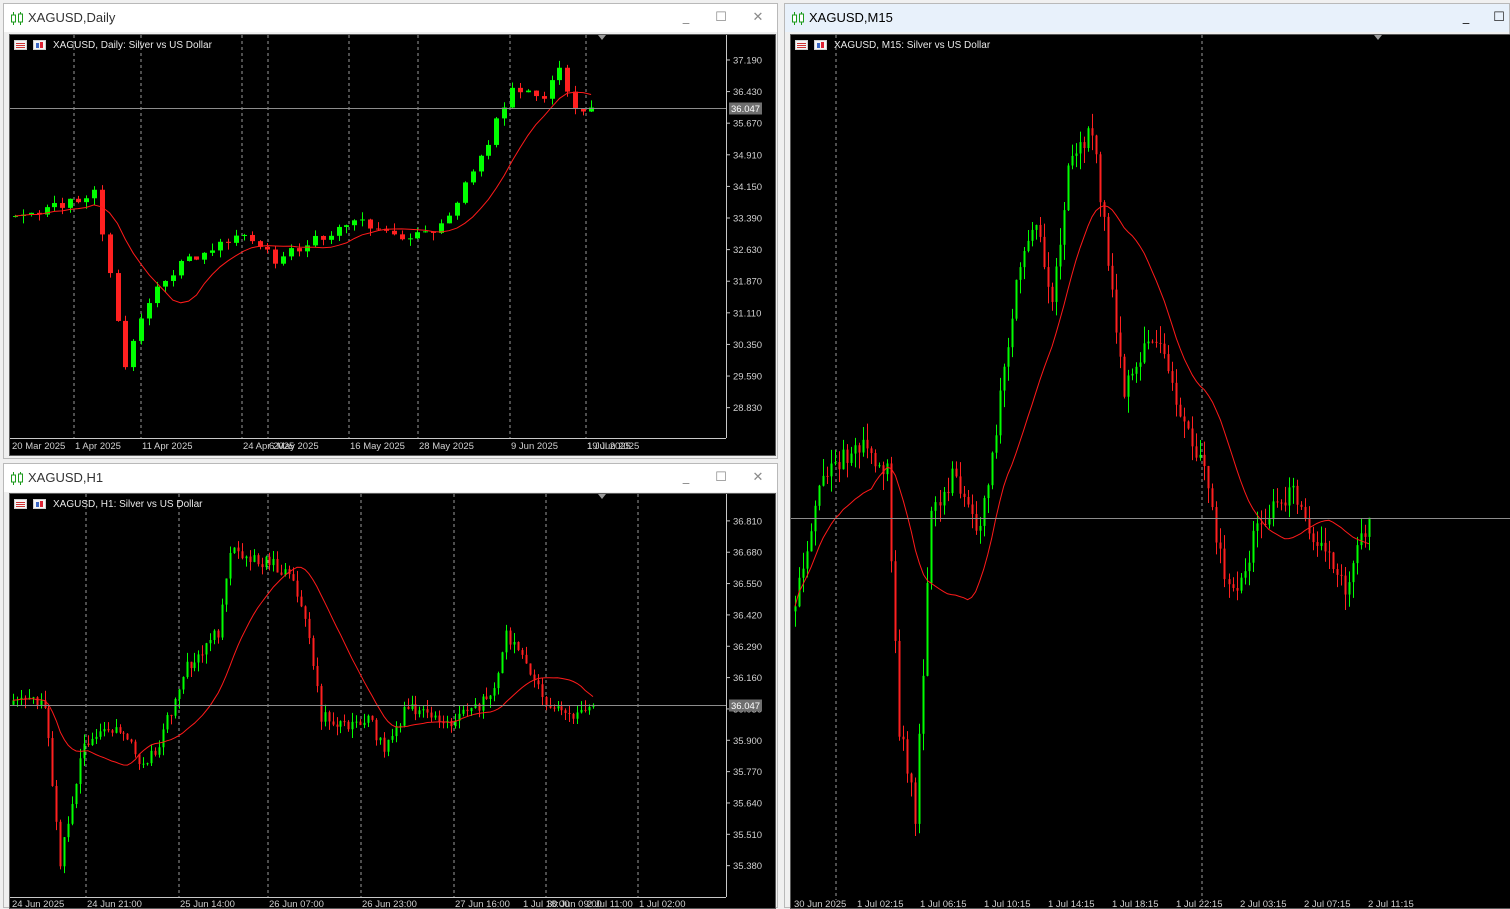 This screenshot has width=1510, height=909. Describe the element at coordinates (390, 478) in the screenshot. I see `titlebar: XAGUSD,H1 _ ☐ ✕` at that location.